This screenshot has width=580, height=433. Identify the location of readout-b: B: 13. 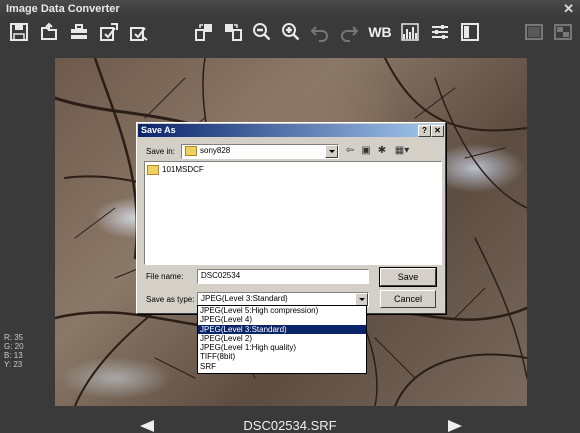
(13, 355).